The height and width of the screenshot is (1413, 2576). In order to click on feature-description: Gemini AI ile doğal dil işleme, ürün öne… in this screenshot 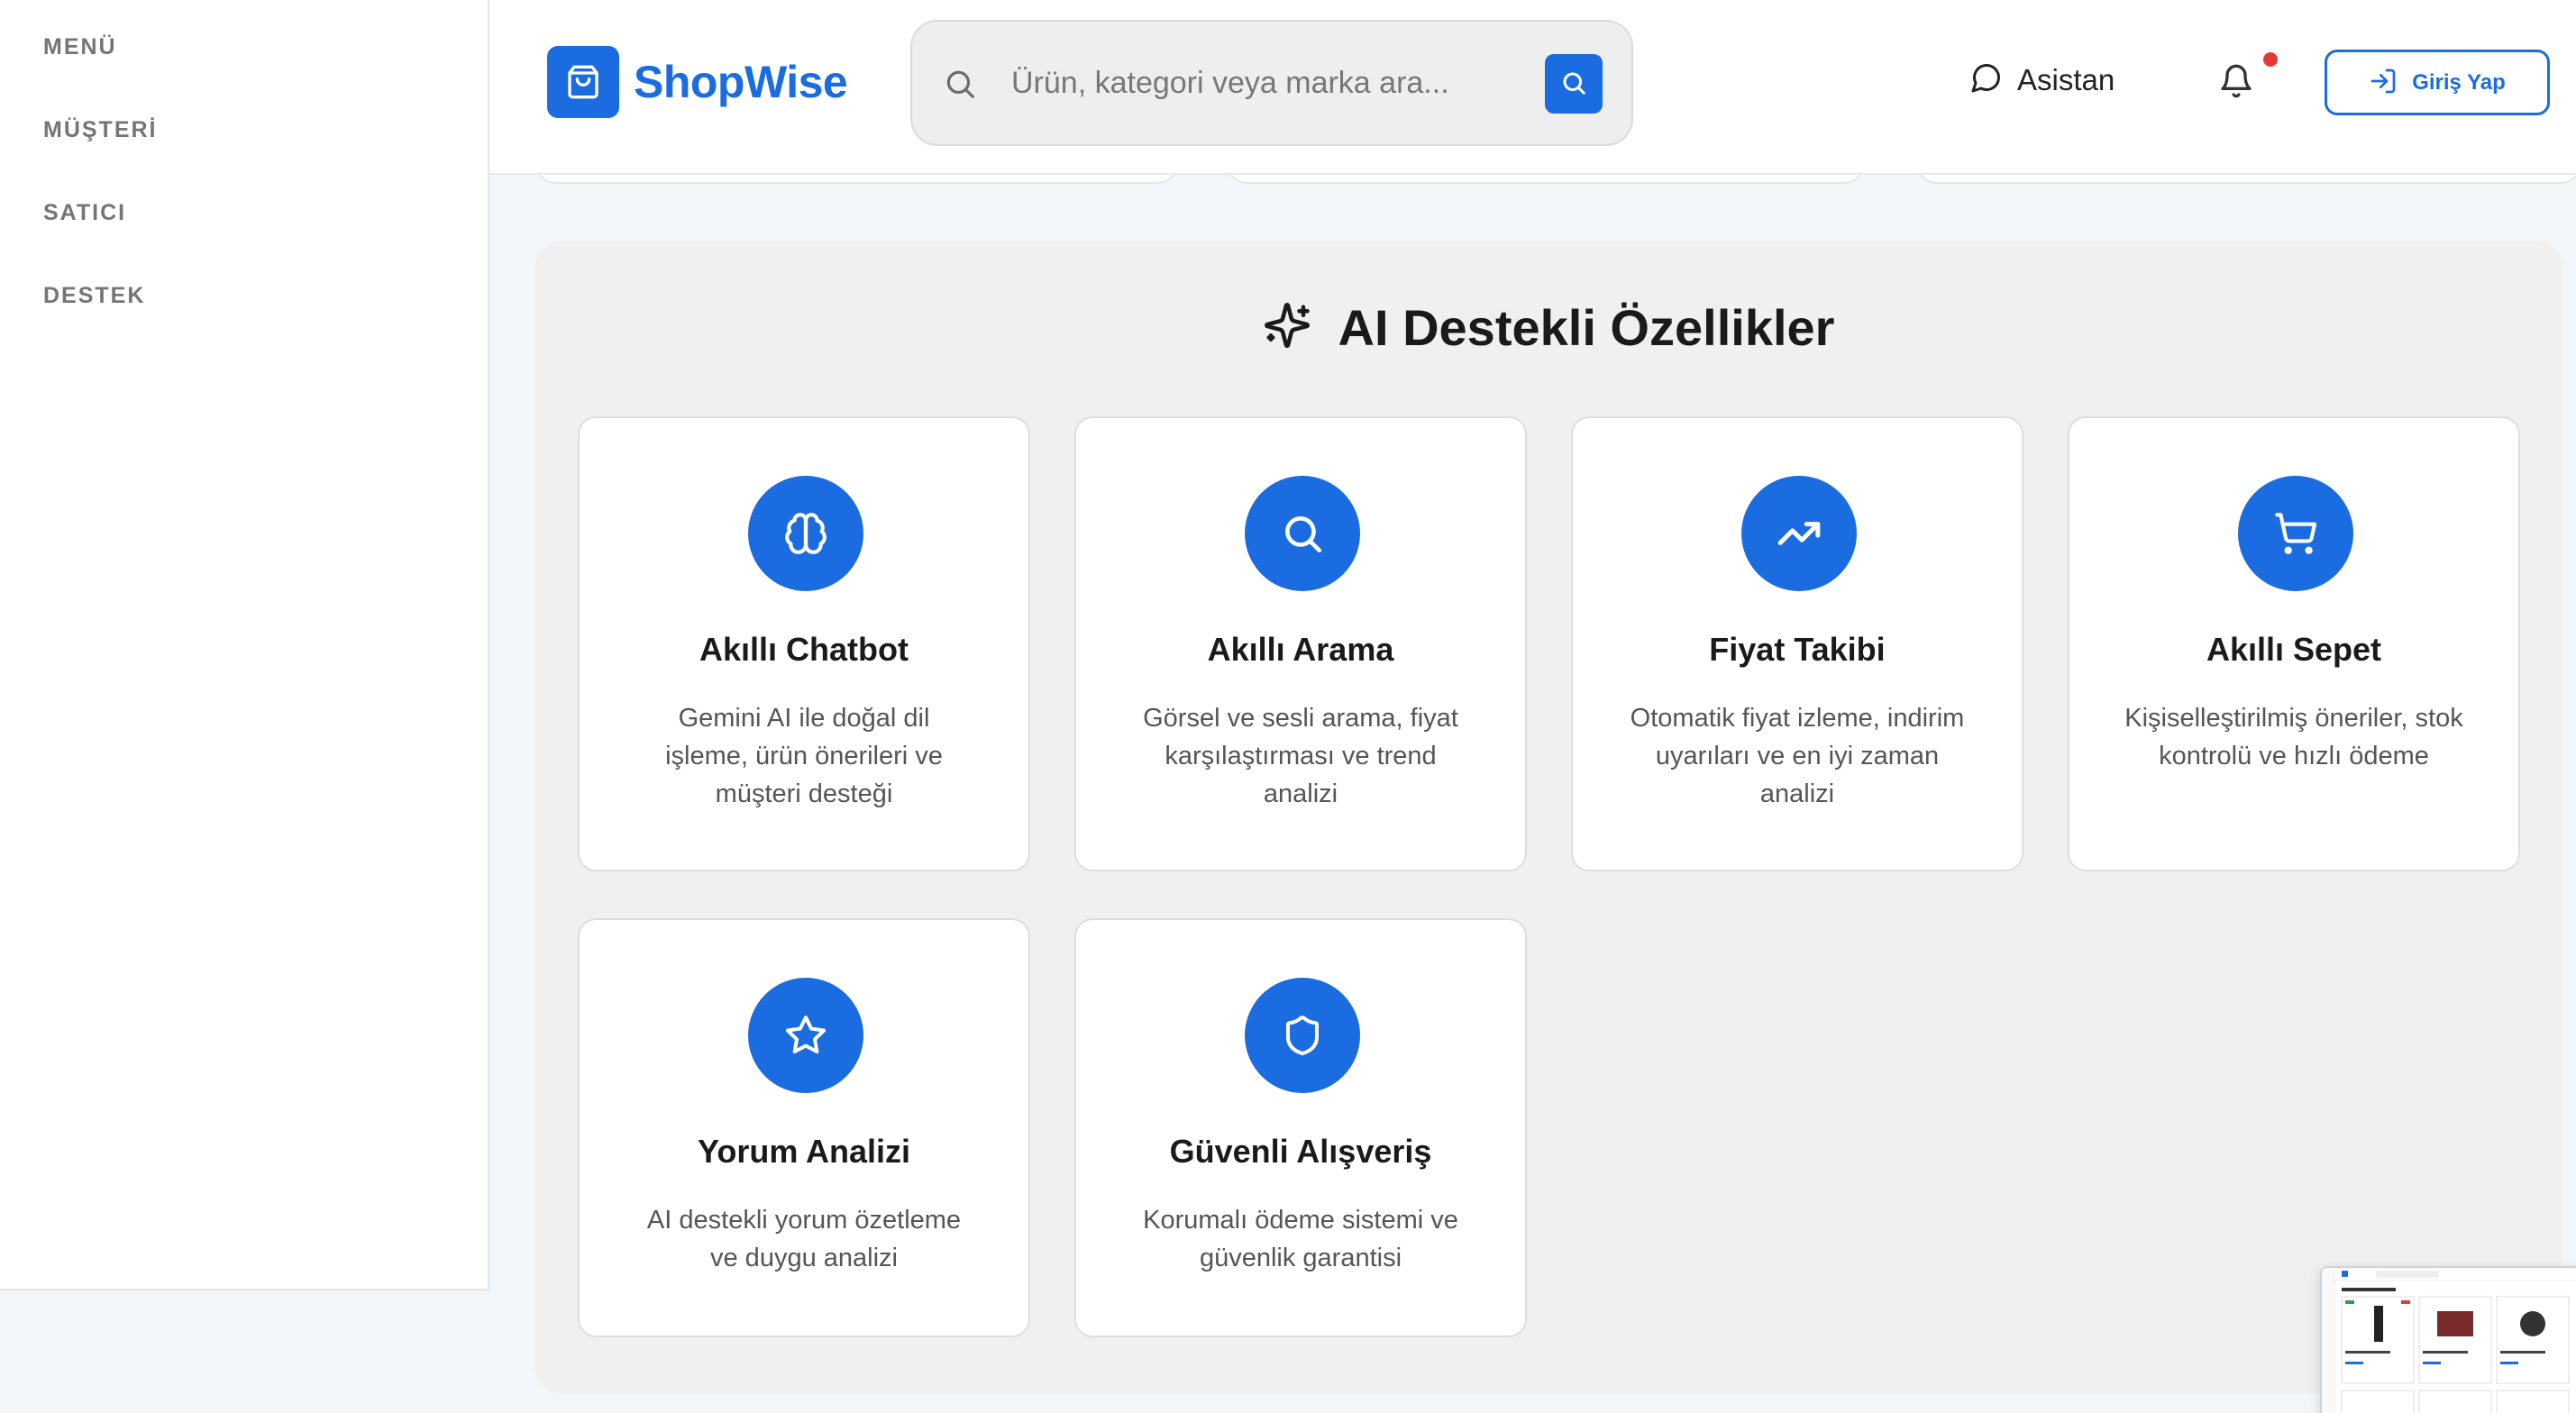, I will do `click(804, 756)`.